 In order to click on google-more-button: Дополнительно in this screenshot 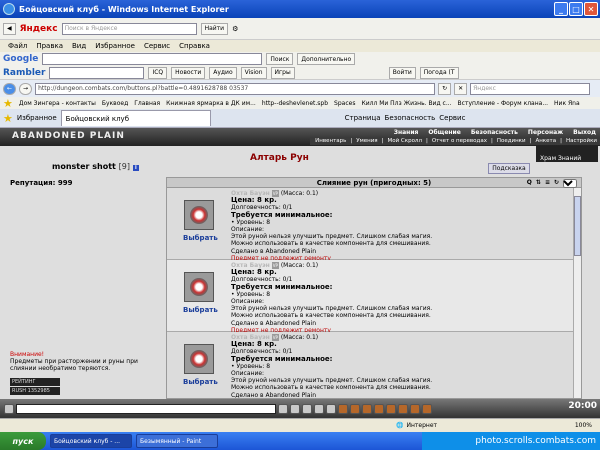, I will do `click(326, 59)`.